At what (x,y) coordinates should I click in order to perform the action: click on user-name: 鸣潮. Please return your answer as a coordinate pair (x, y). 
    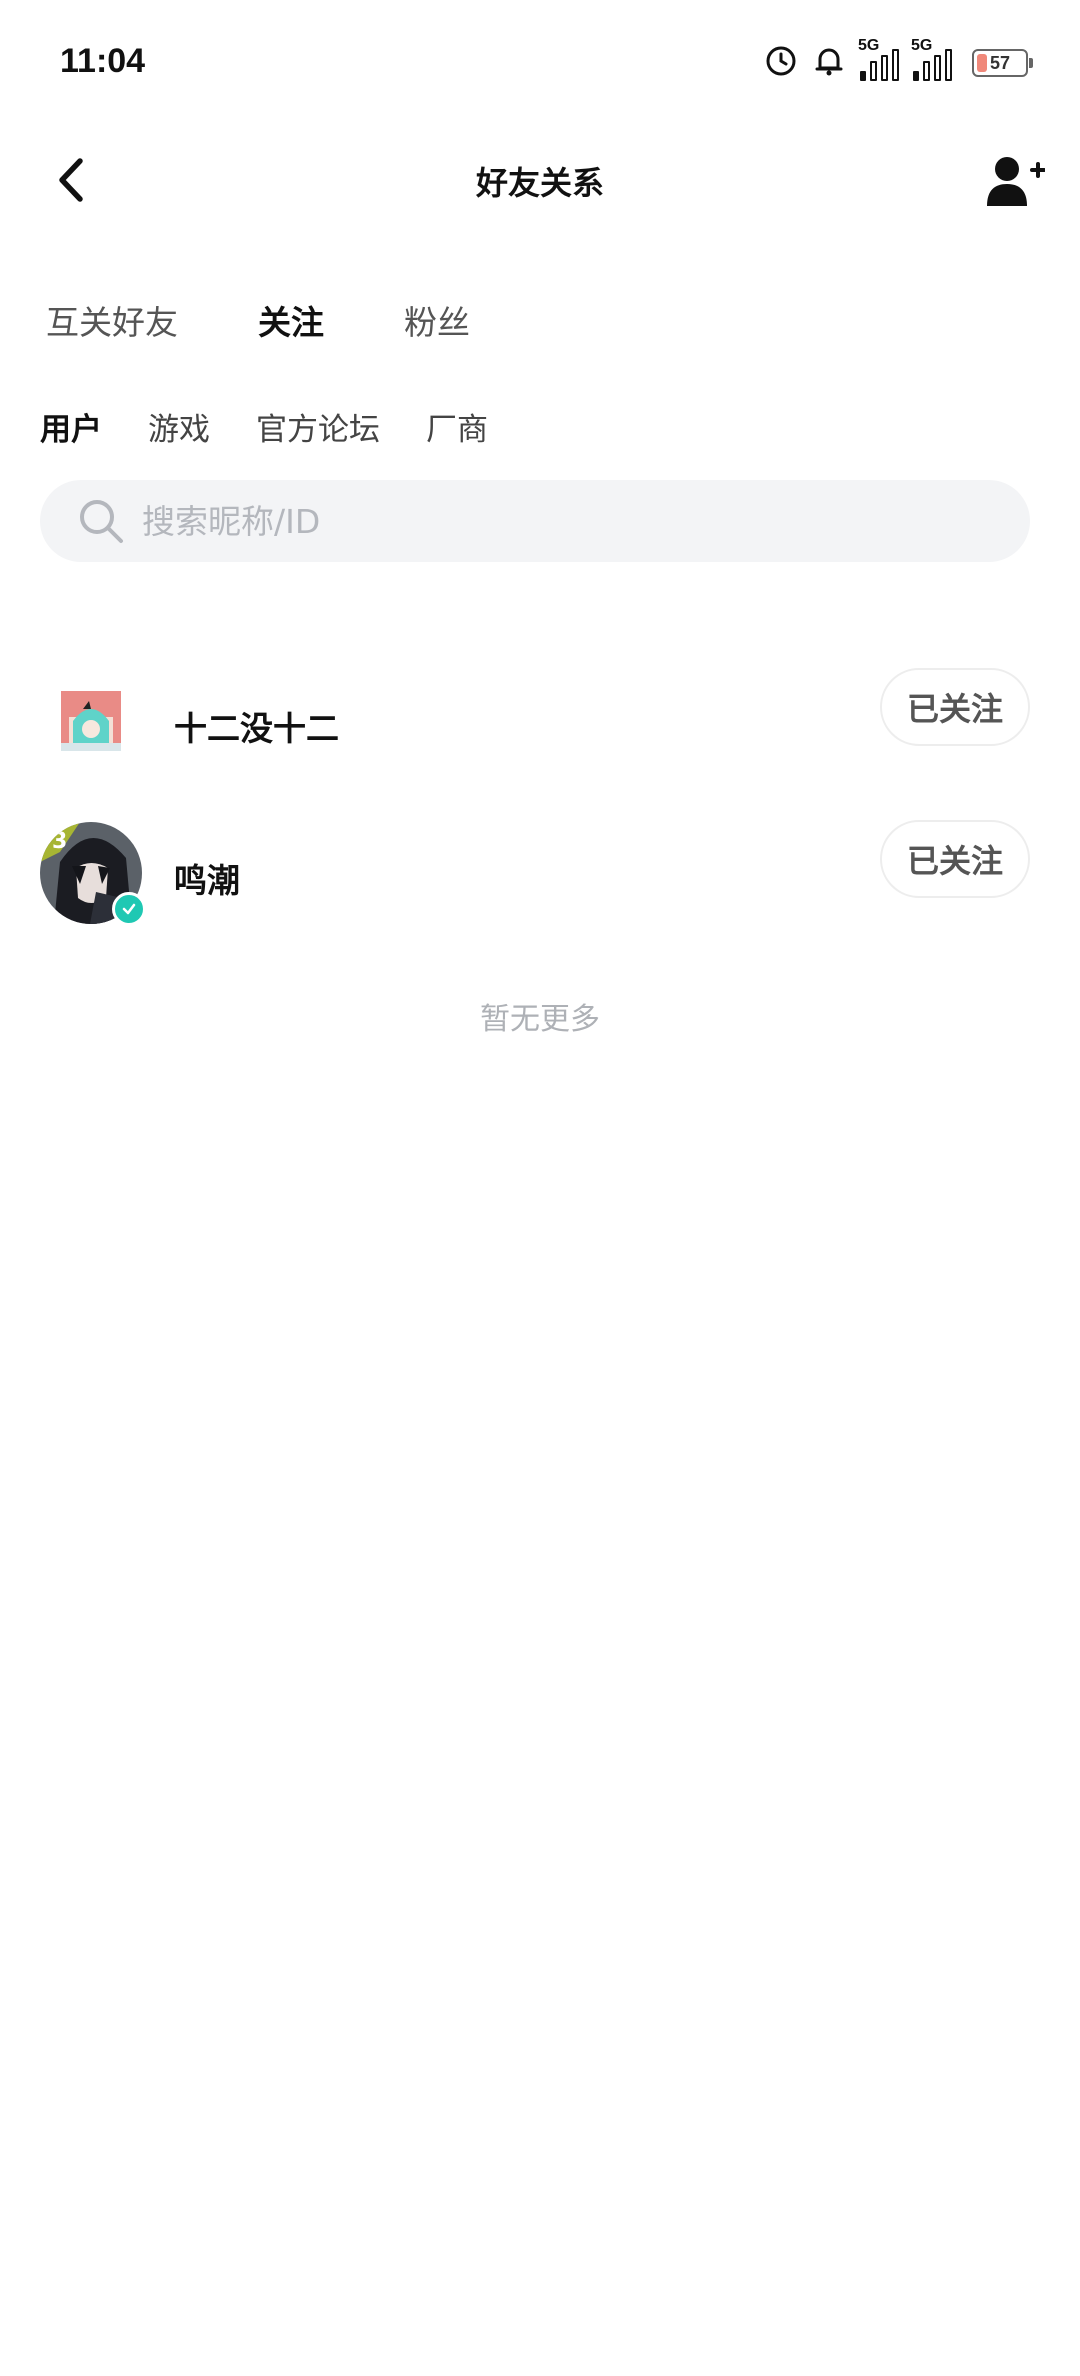
    Looking at the image, I should click on (207, 880).